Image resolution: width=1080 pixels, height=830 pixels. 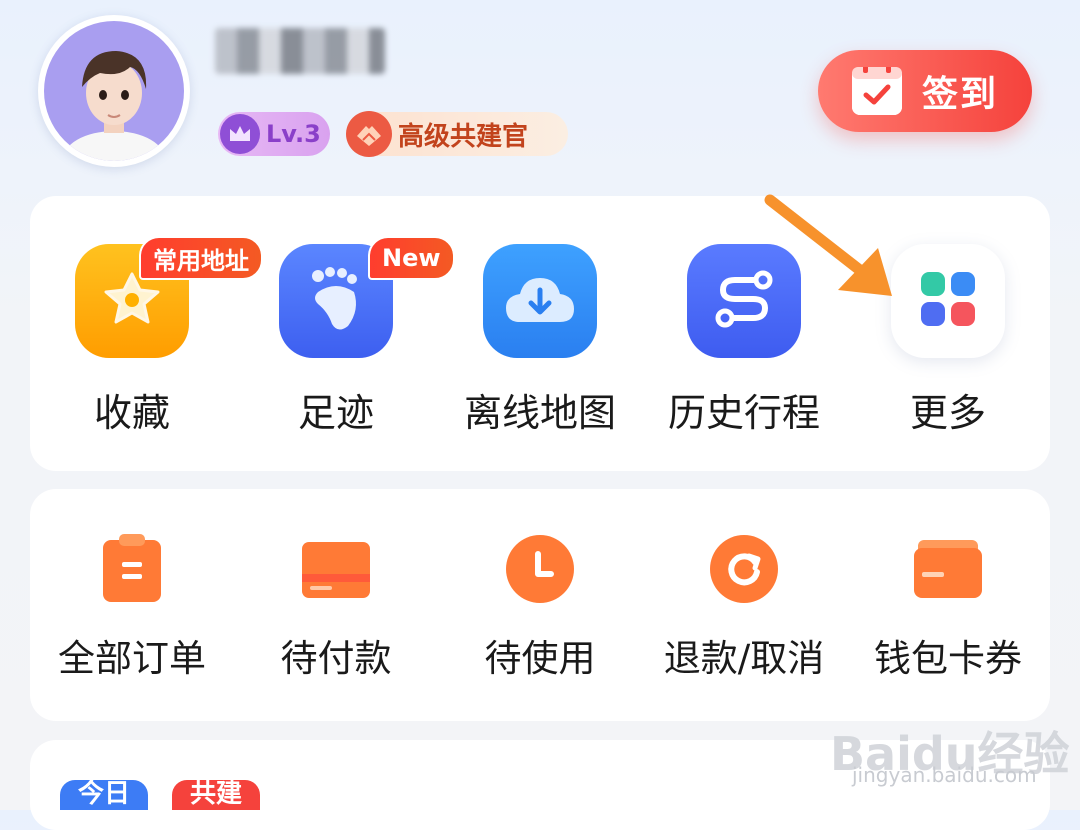 I want to click on offline-map-button, so click(x=540, y=301).